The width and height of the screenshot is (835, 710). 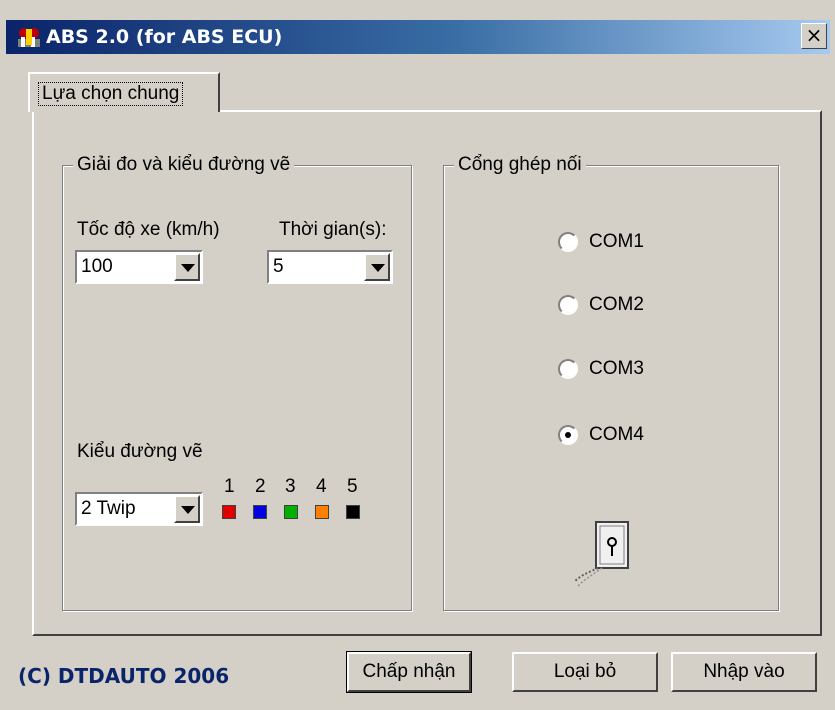 I want to click on swatch-number-1: 1, so click(x=229, y=486).